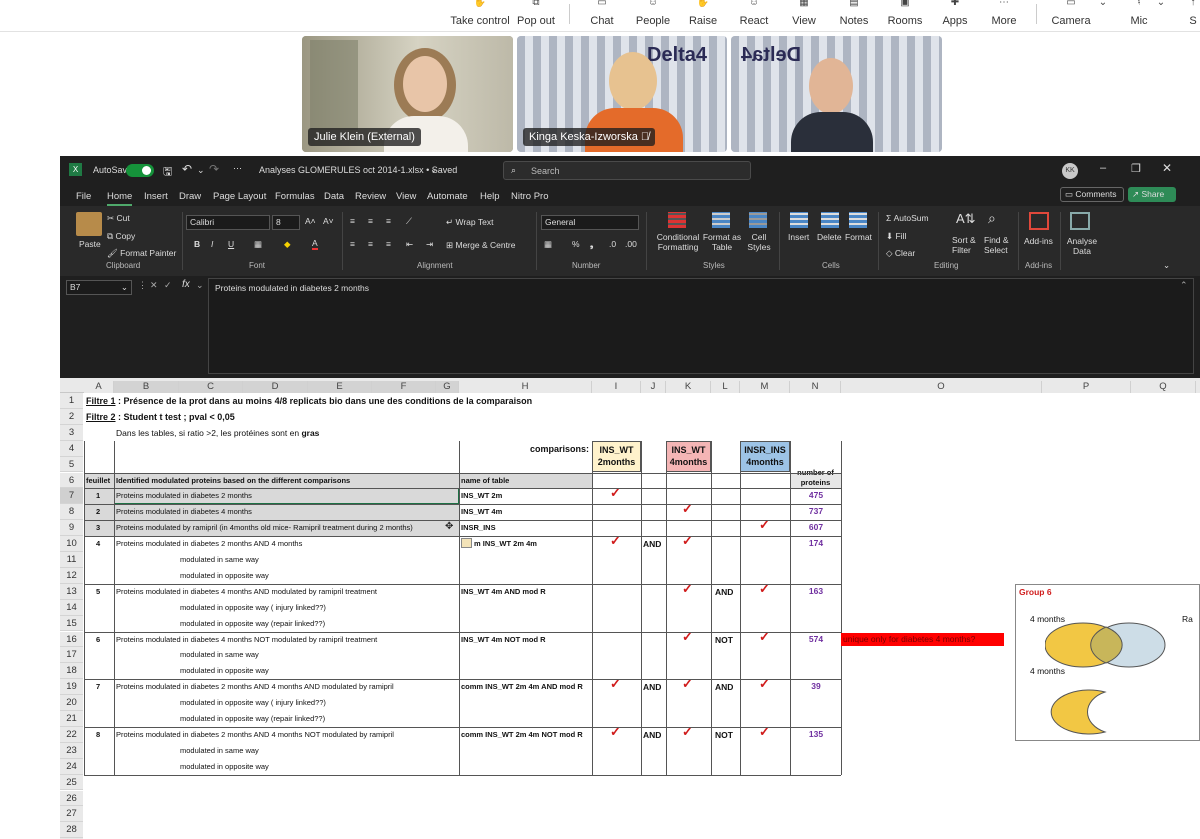 The image size is (1200, 839). I want to click on tab-file: File, so click(83, 196).